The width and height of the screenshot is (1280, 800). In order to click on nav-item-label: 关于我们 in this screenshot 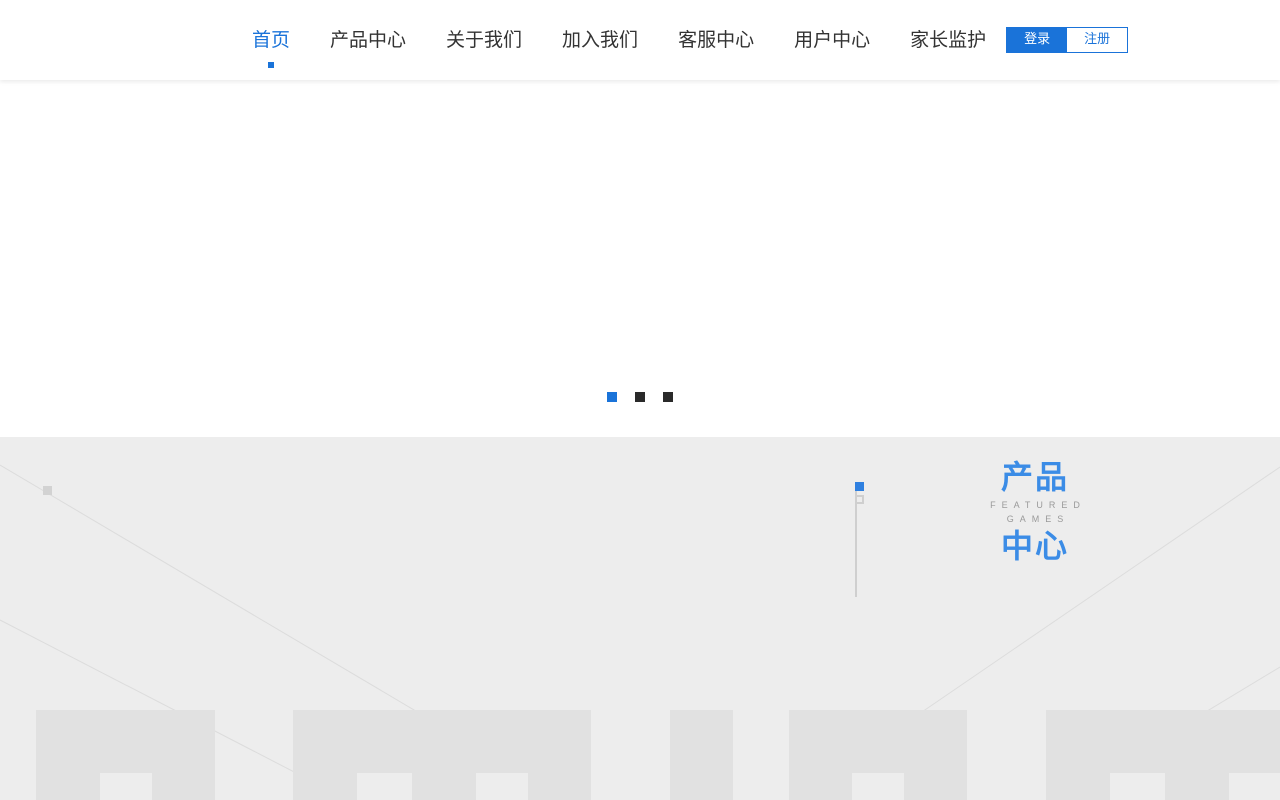, I will do `click(484, 40)`.